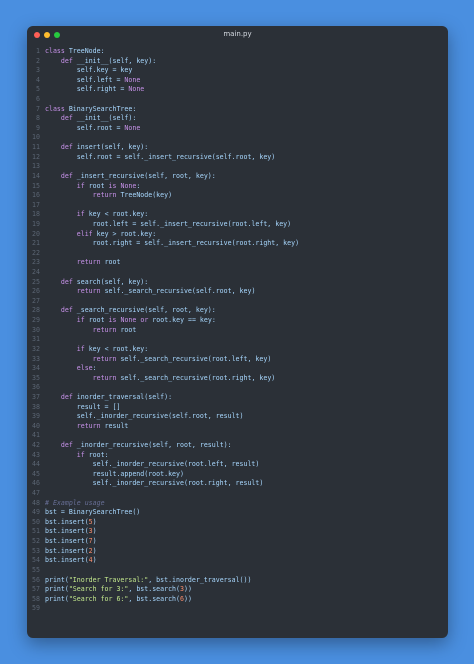 The height and width of the screenshot is (664, 474). What do you see at coordinates (112, 320) in the screenshot?
I see `code-token: is` at bounding box center [112, 320].